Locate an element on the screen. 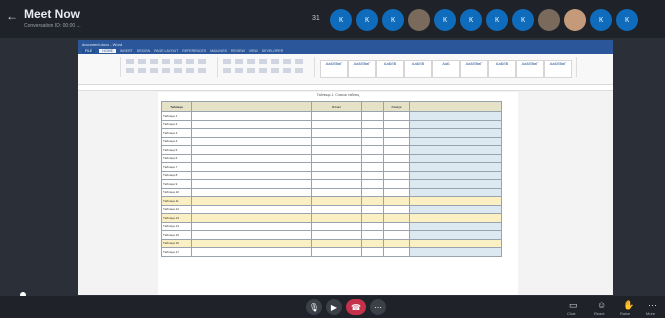  more-button: ⋯ is located at coordinates (378, 307).